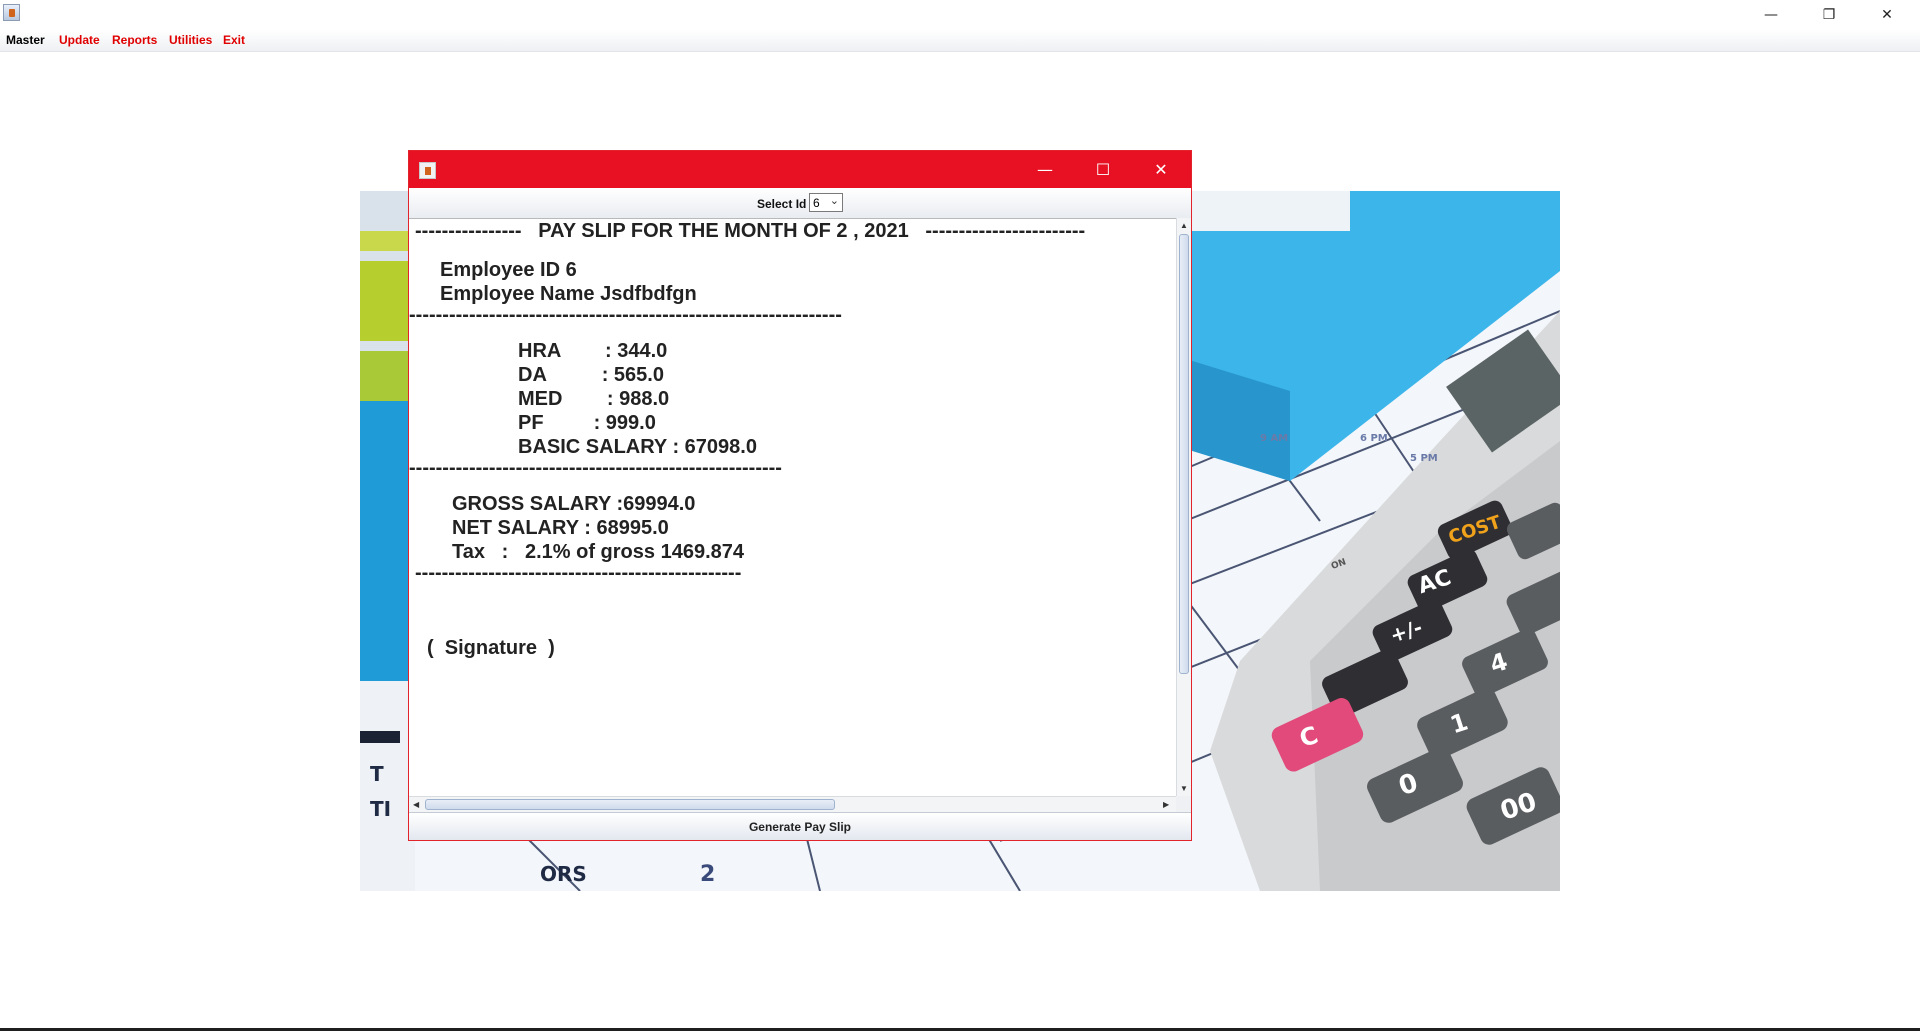  What do you see at coordinates (568, 294) in the screenshot?
I see `employee-name-line: Employee Name Jsdfbdfgn` at bounding box center [568, 294].